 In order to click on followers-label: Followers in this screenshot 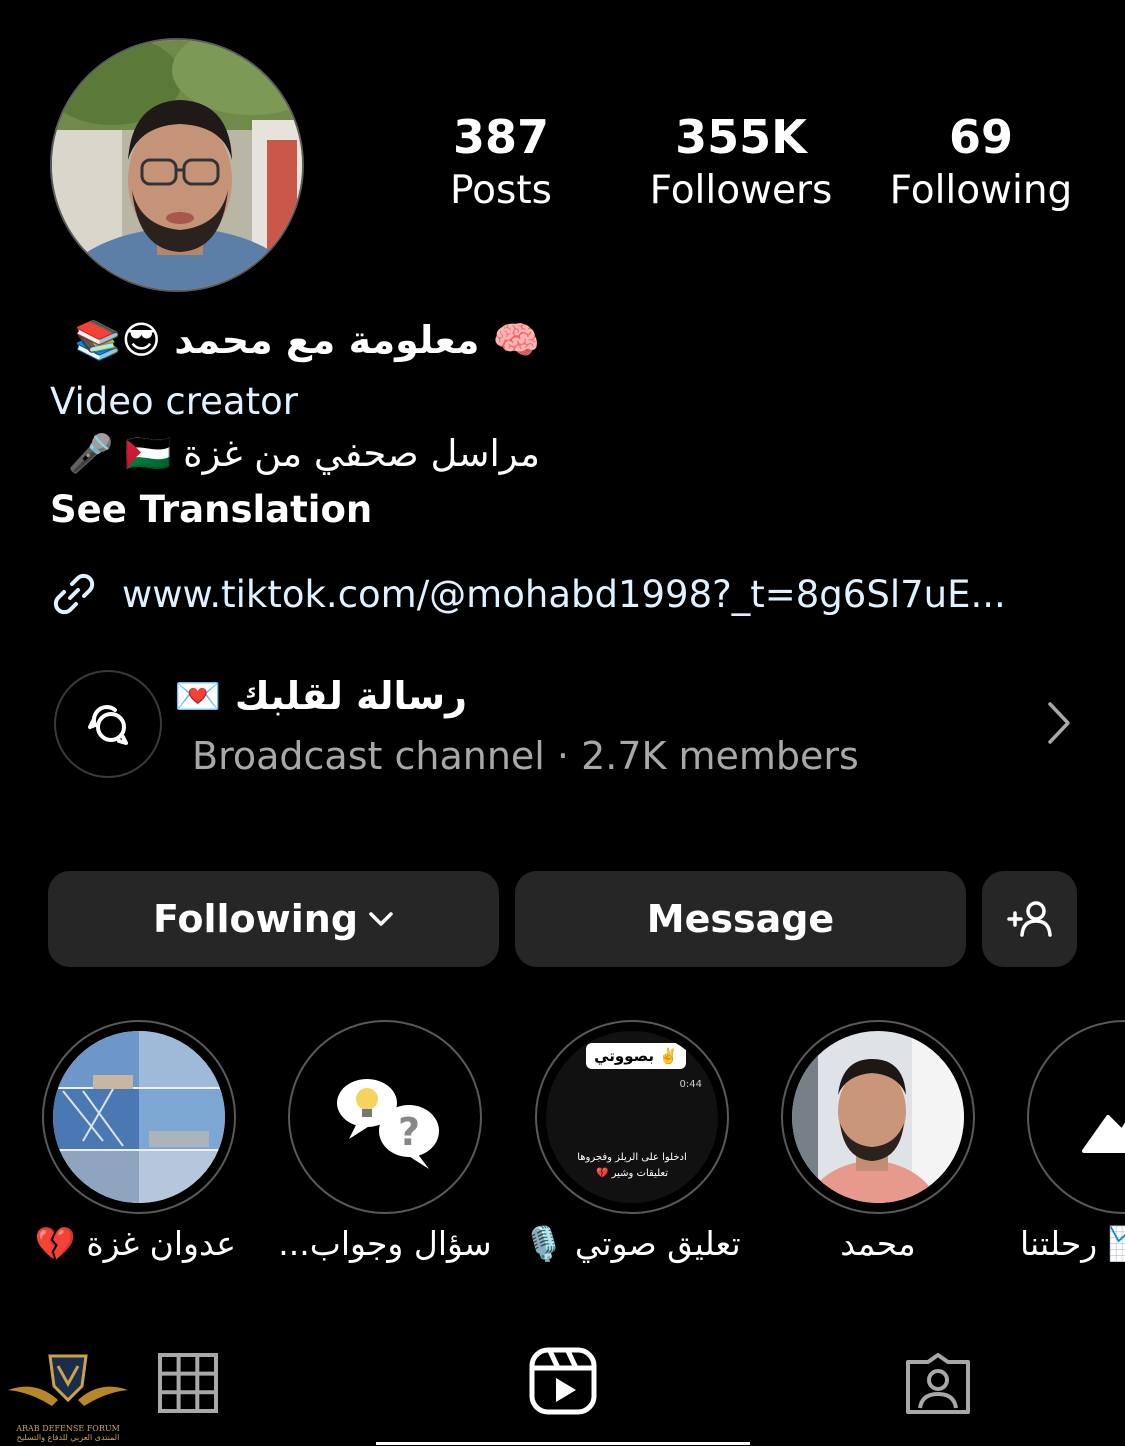, I will do `click(741, 190)`.